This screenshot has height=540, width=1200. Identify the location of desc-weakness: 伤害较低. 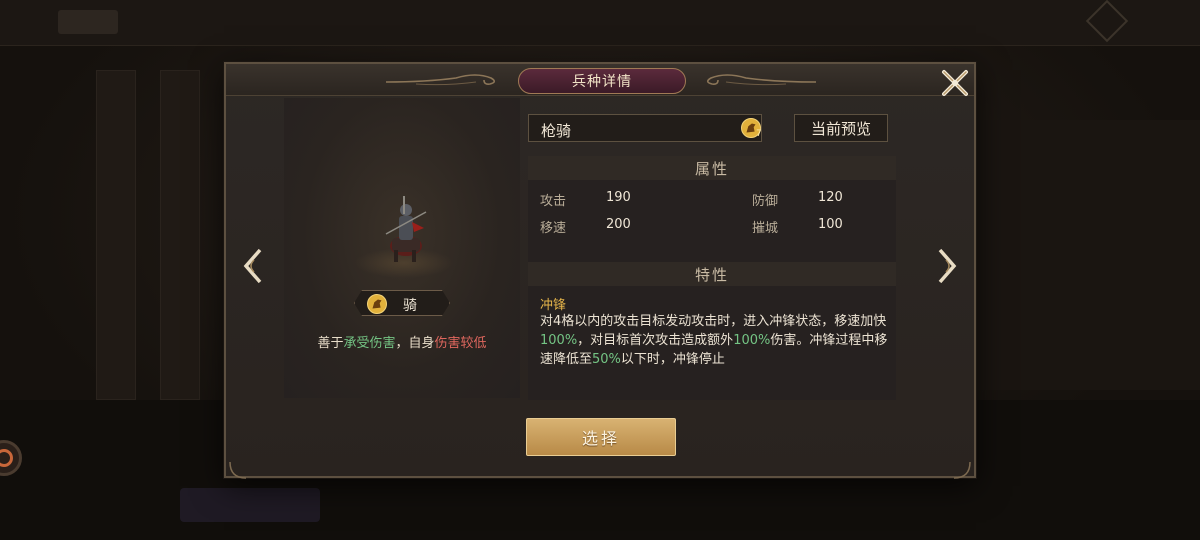
(460, 343).